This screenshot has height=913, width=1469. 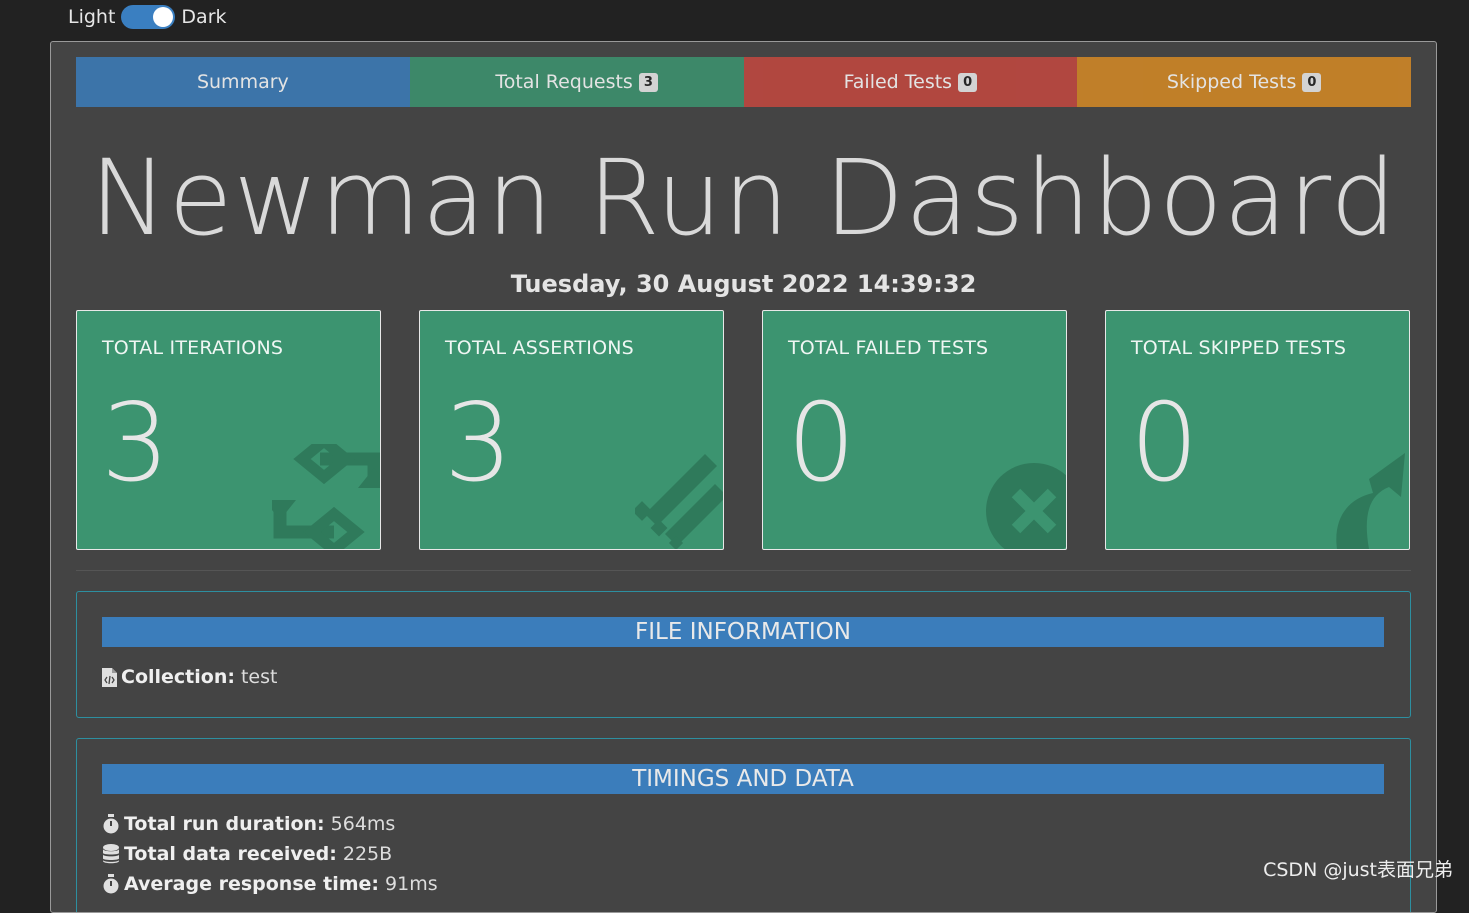 I want to click on card-label: TOTAL FAILED TESTS, so click(x=888, y=348).